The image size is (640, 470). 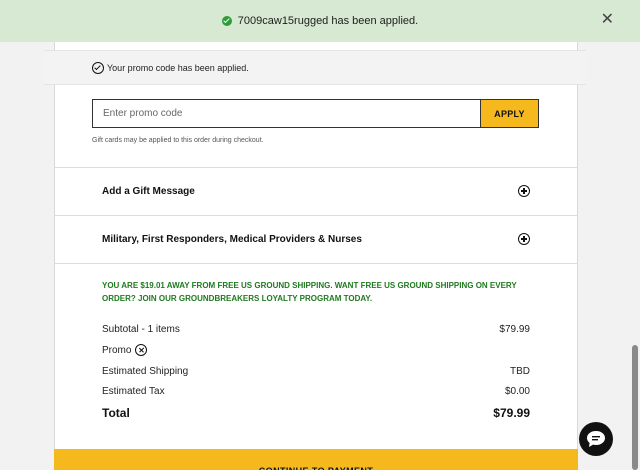 I want to click on apply-promo-button: APPLY, so click(x=509, y=113).